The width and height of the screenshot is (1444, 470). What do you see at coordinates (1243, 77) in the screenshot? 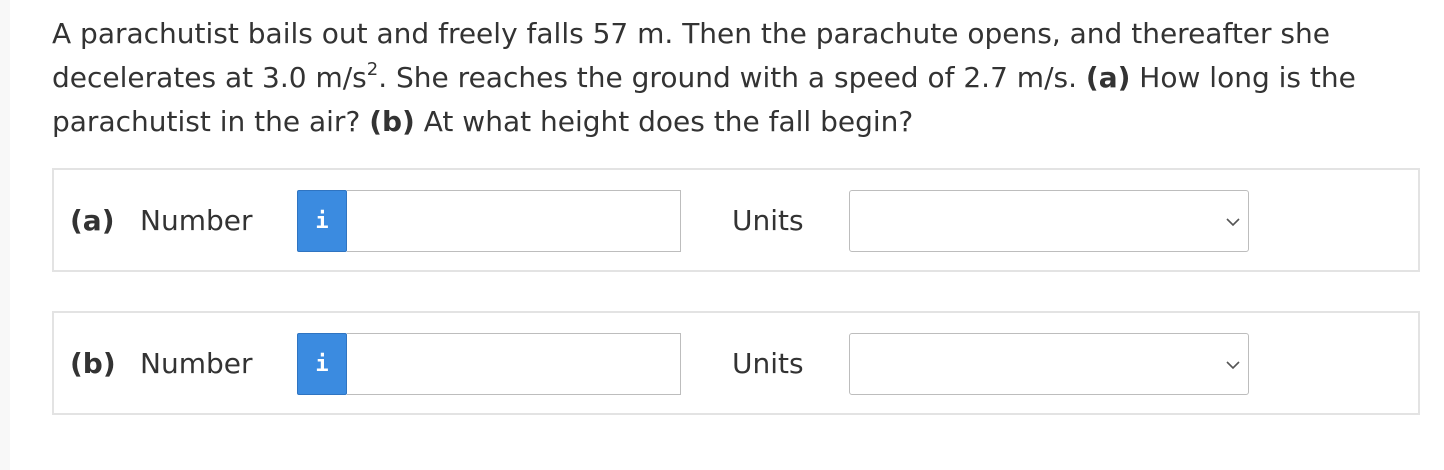
I see `part-a-question: How long is the` at bounding box center [1243, 77].